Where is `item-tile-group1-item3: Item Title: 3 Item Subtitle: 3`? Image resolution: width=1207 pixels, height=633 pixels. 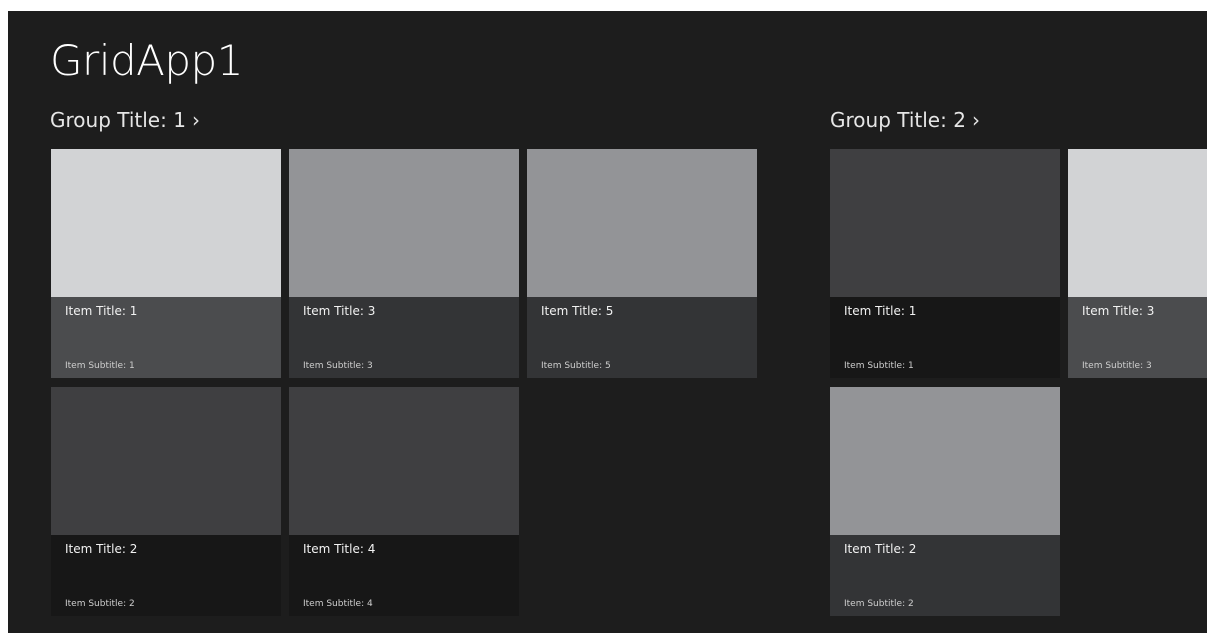
item-tile-group1-item3: Item Title: 3 Item Subtitle: 3 is located at coordinates (404, 263).